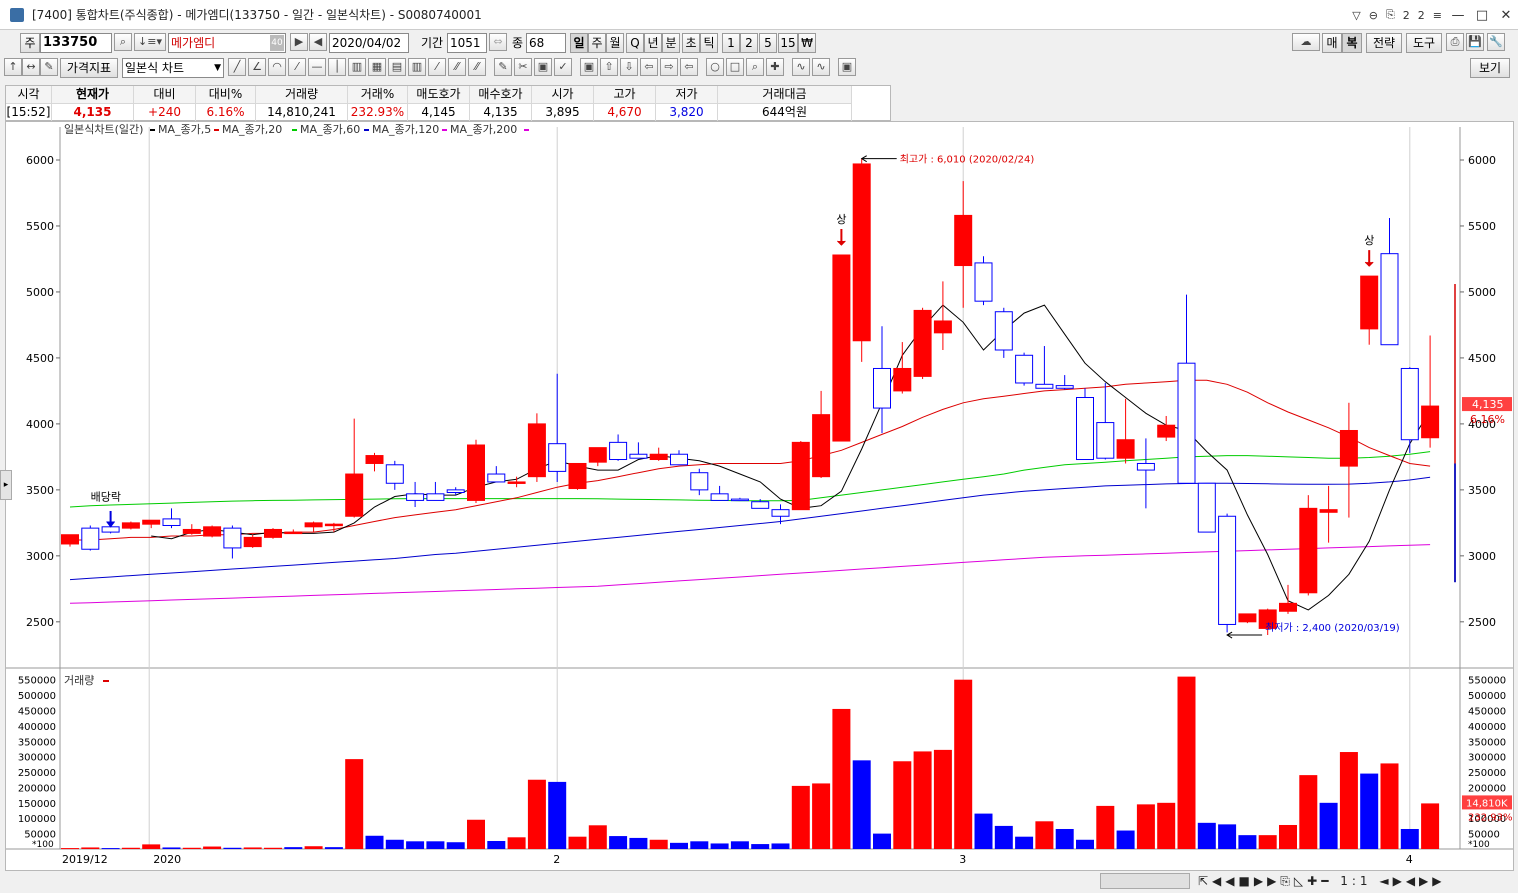  What do you see at coordinates (669, 67) in the screenshot?
I see `arrow-right-icon: ⇨` at bounding box center [669, 67].